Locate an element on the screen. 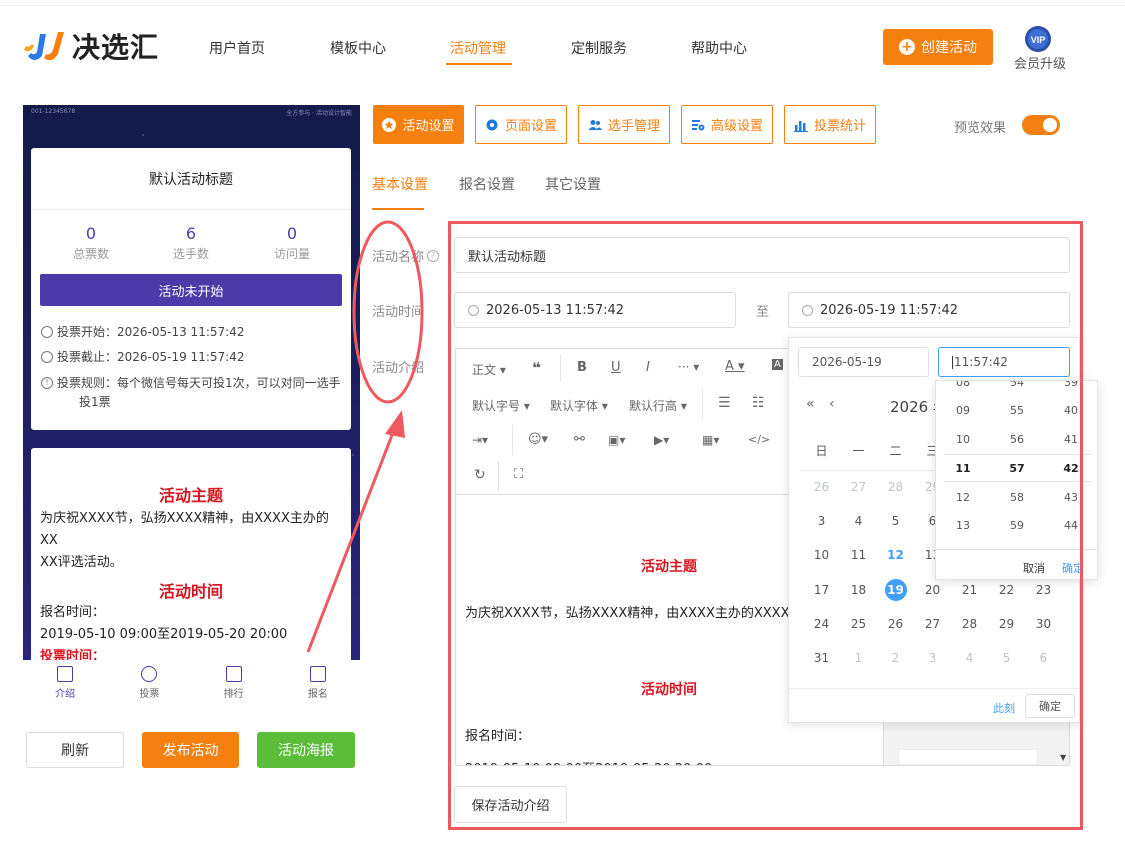 This screenshot has width=1125, height=848. tab-advanced-settings: 高级设置 is located at coordinates (727, 124).